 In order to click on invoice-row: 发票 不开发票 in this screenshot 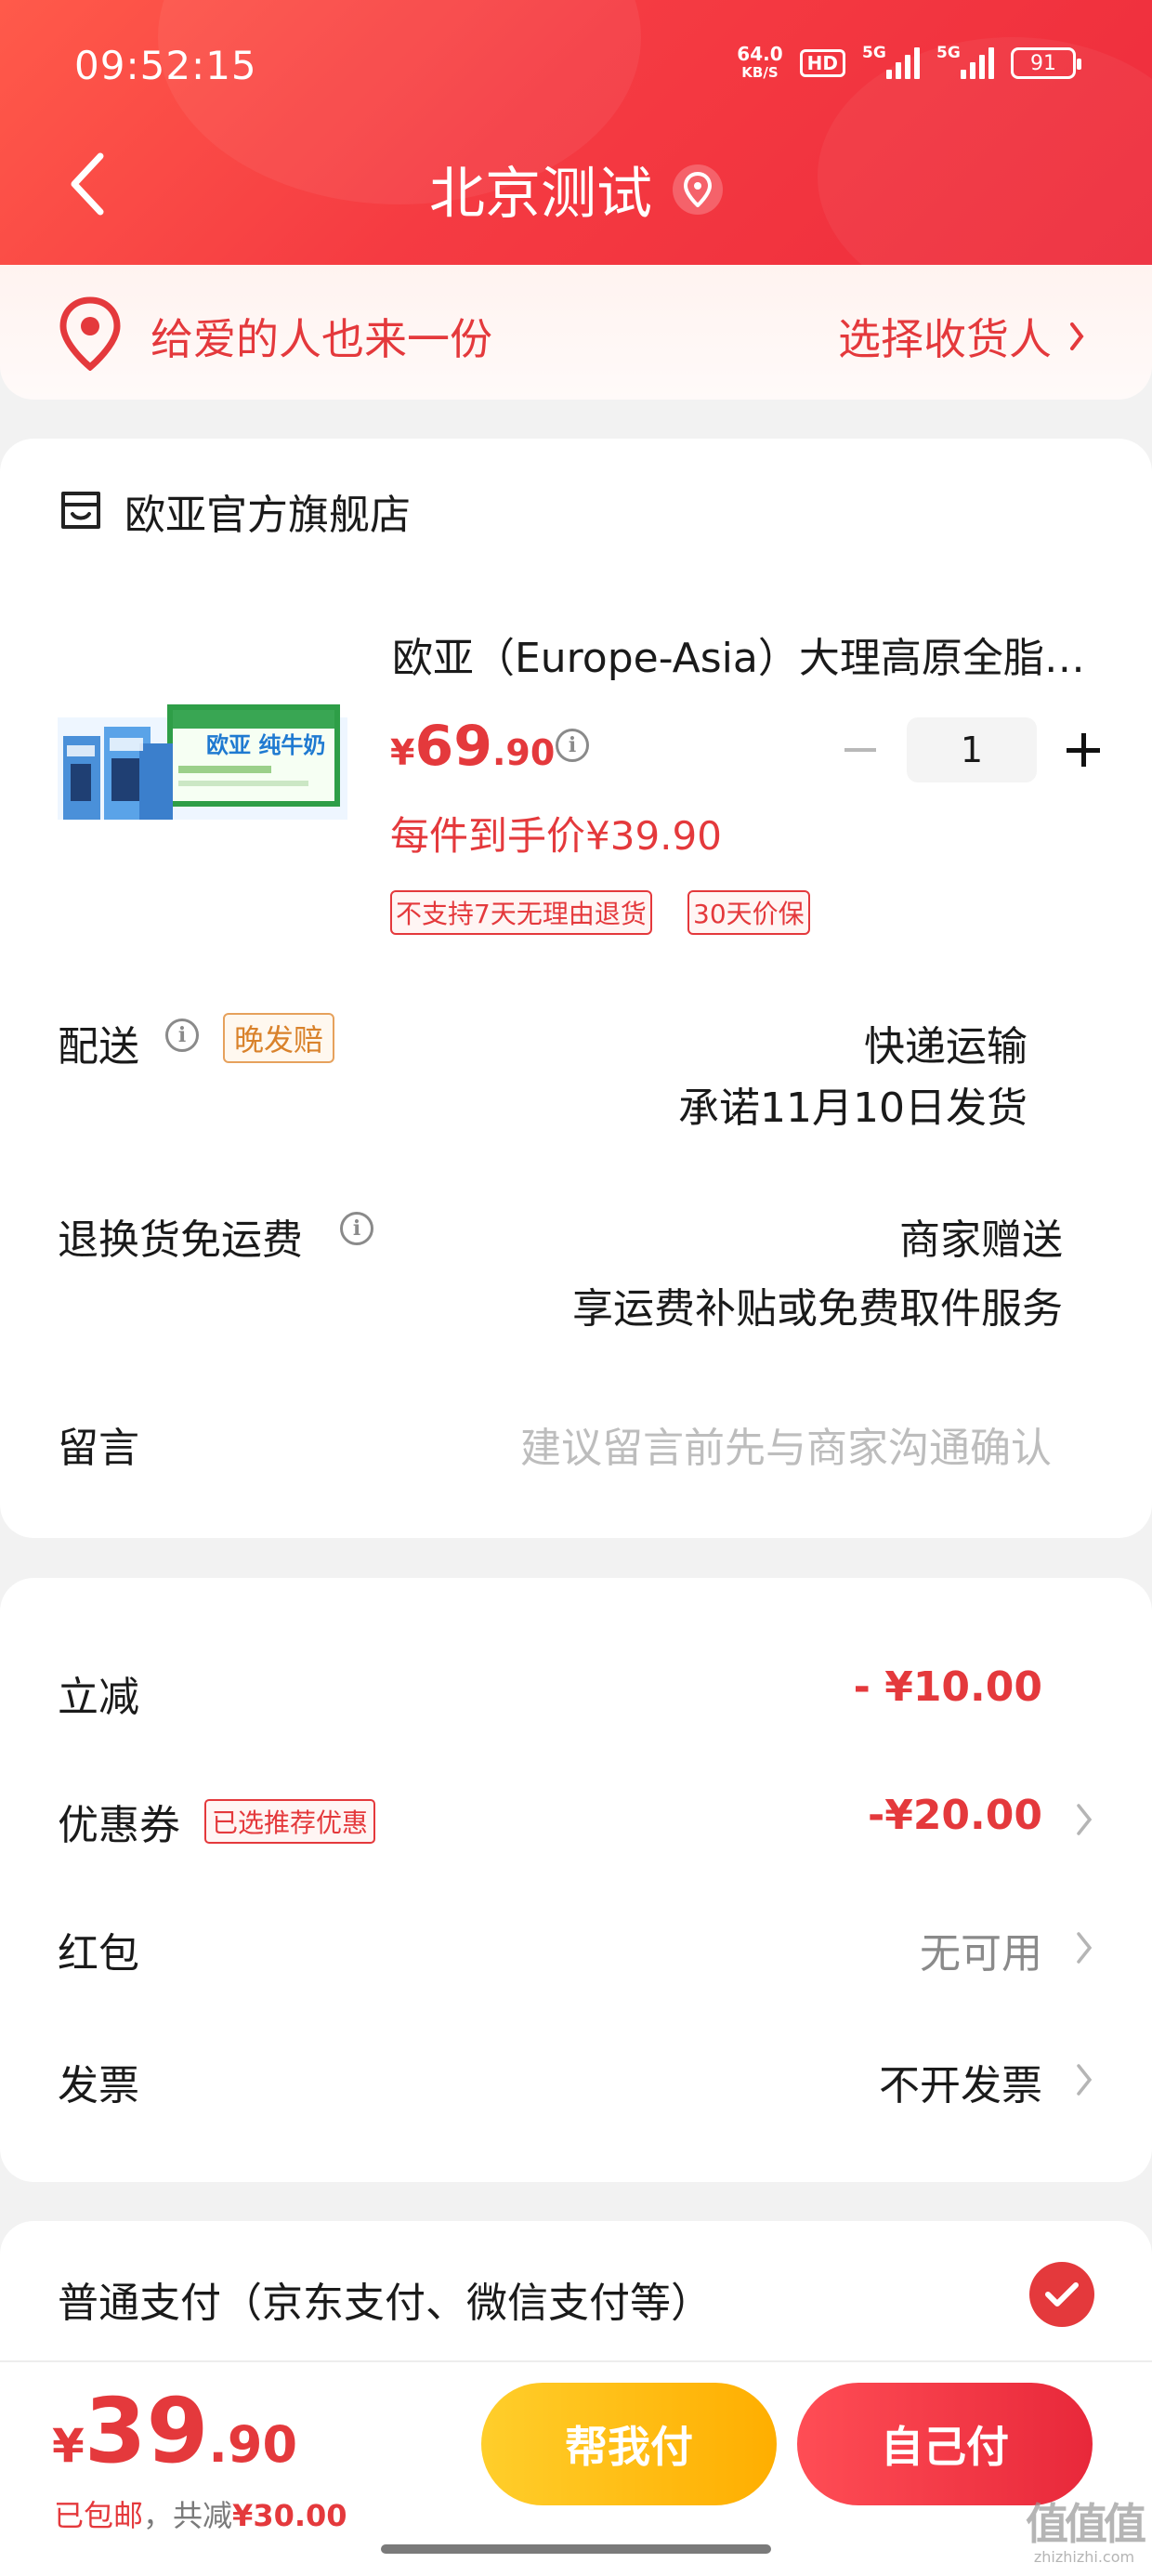, I will do `click(576, 2078)`.